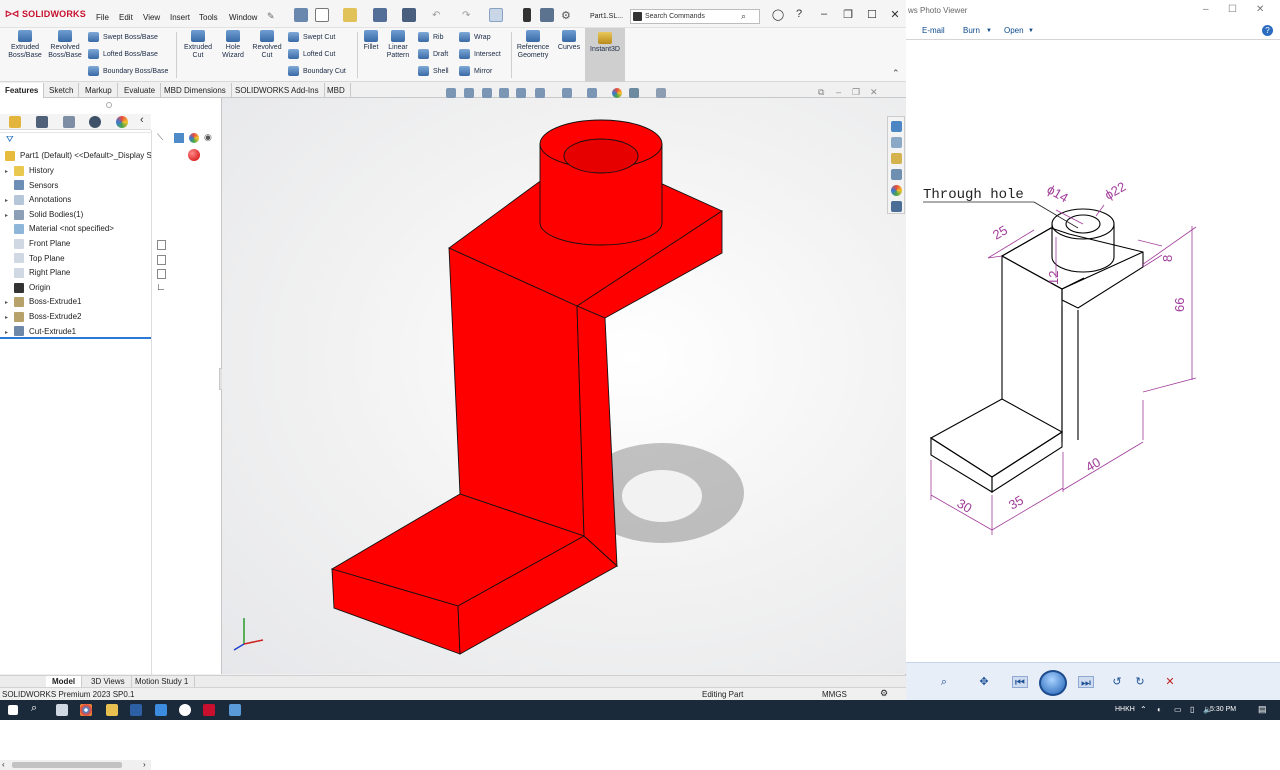 The height and width of the screenshot is (770, 1280). What do you see at coordinates (896, 73) in the screenshot?
I see `collapse-ribbon-icon: ⌃` at bounding box center [896, 73].